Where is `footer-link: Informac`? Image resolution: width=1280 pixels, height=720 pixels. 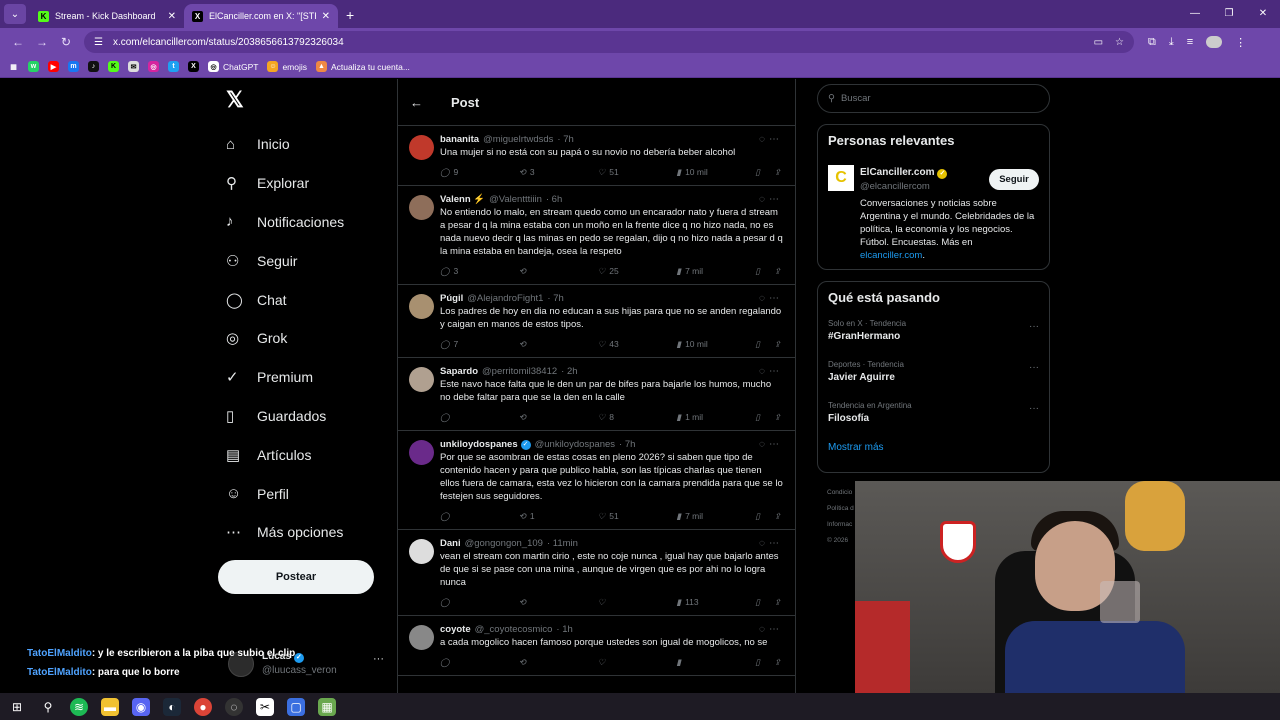
footer-link: Informac is located at coordinates (840, 525).